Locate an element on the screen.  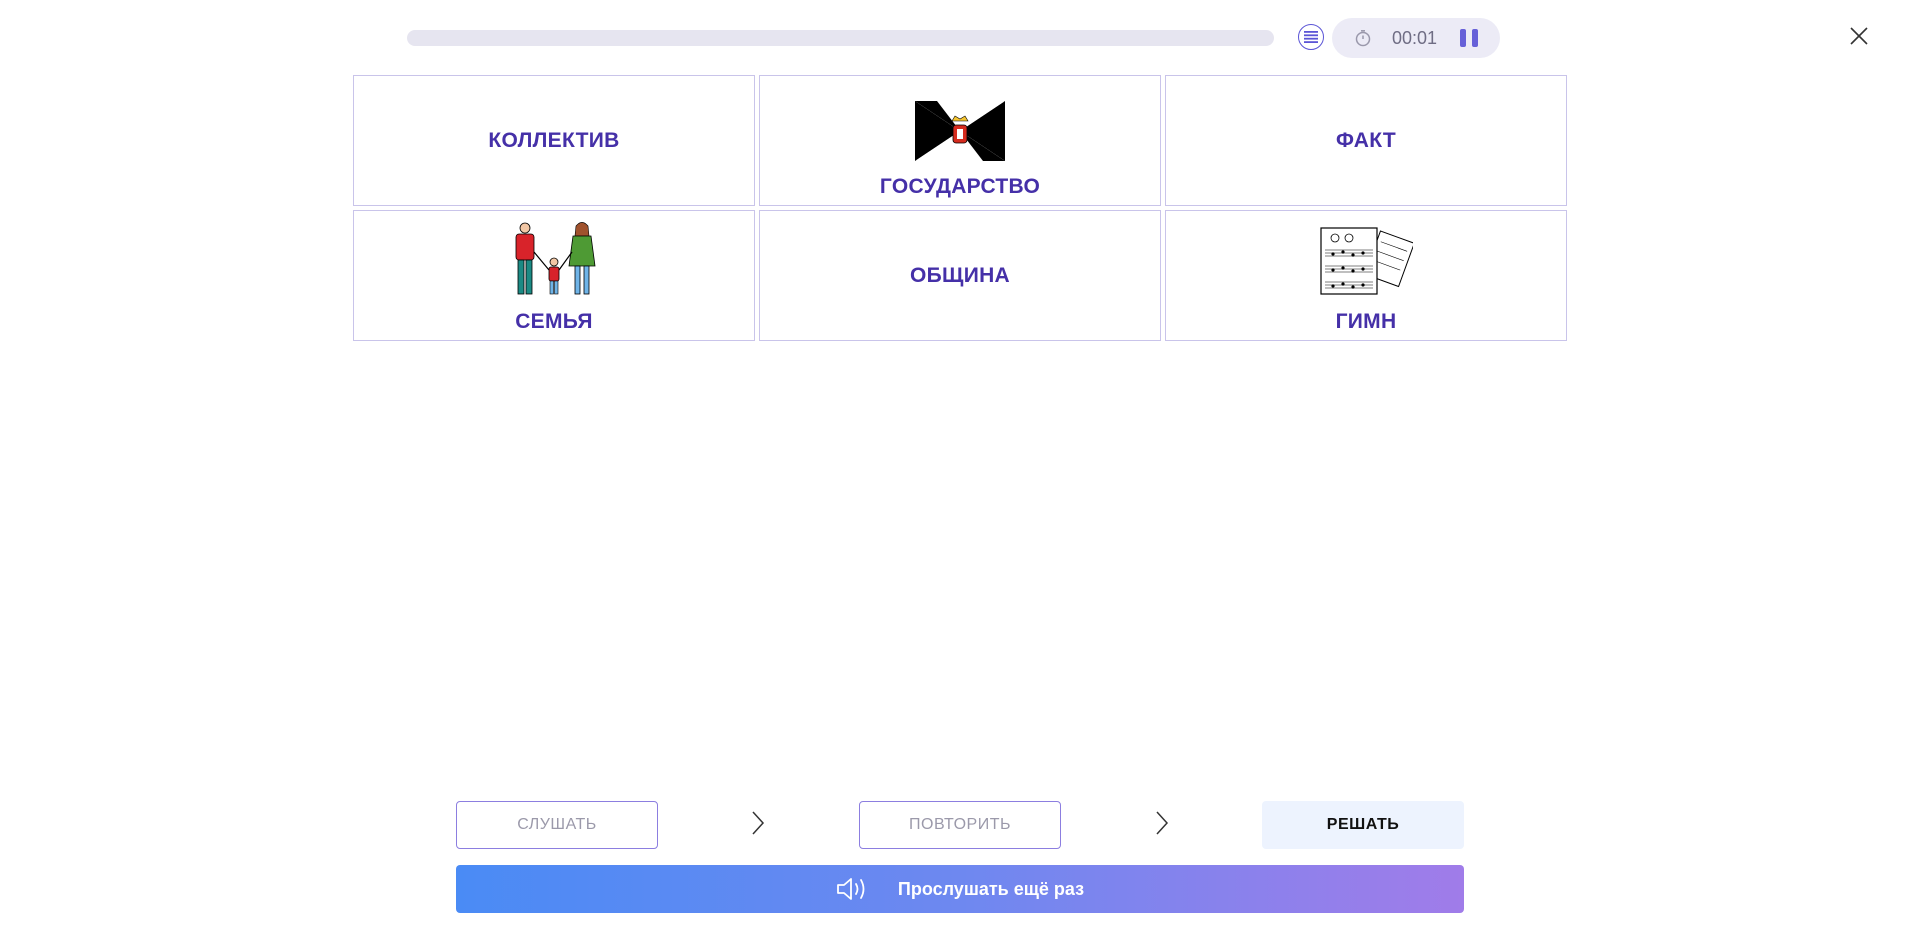
word-card: ГОСУДАРСТВО is located at coordinates (960, 140).